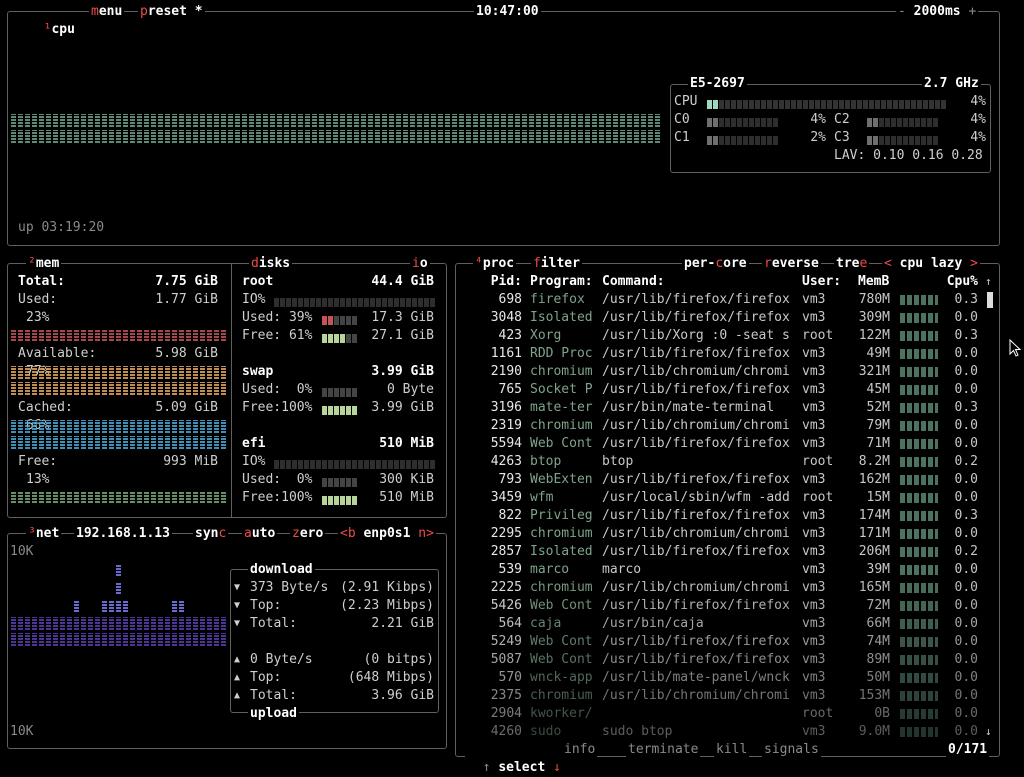  Describe the element at coordinates (580, 750) in the screenshot. I see `proc-info-button: info` at that location.